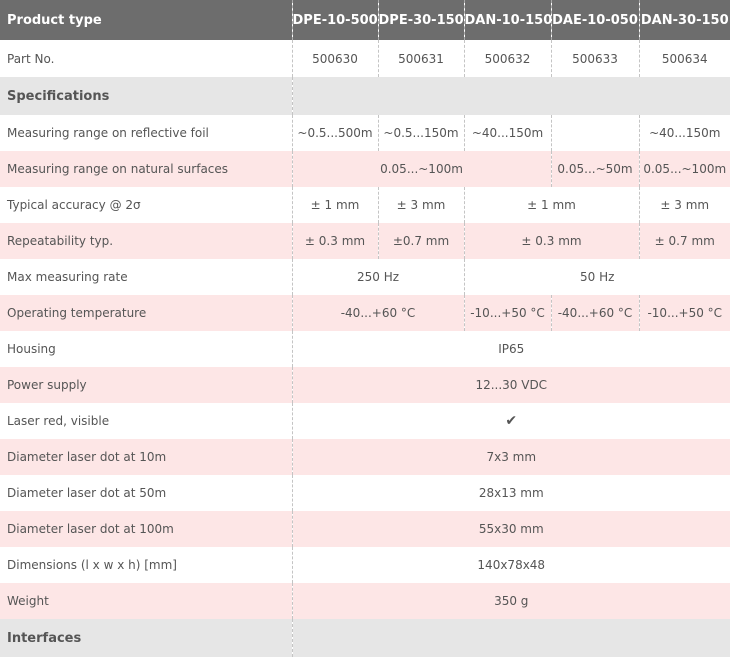 The image size is (730, 657). What do you see at coordinates (377, 277) in the screenshot?
I see `cell-value: 250 Hz` at bounding box center [377, 277].